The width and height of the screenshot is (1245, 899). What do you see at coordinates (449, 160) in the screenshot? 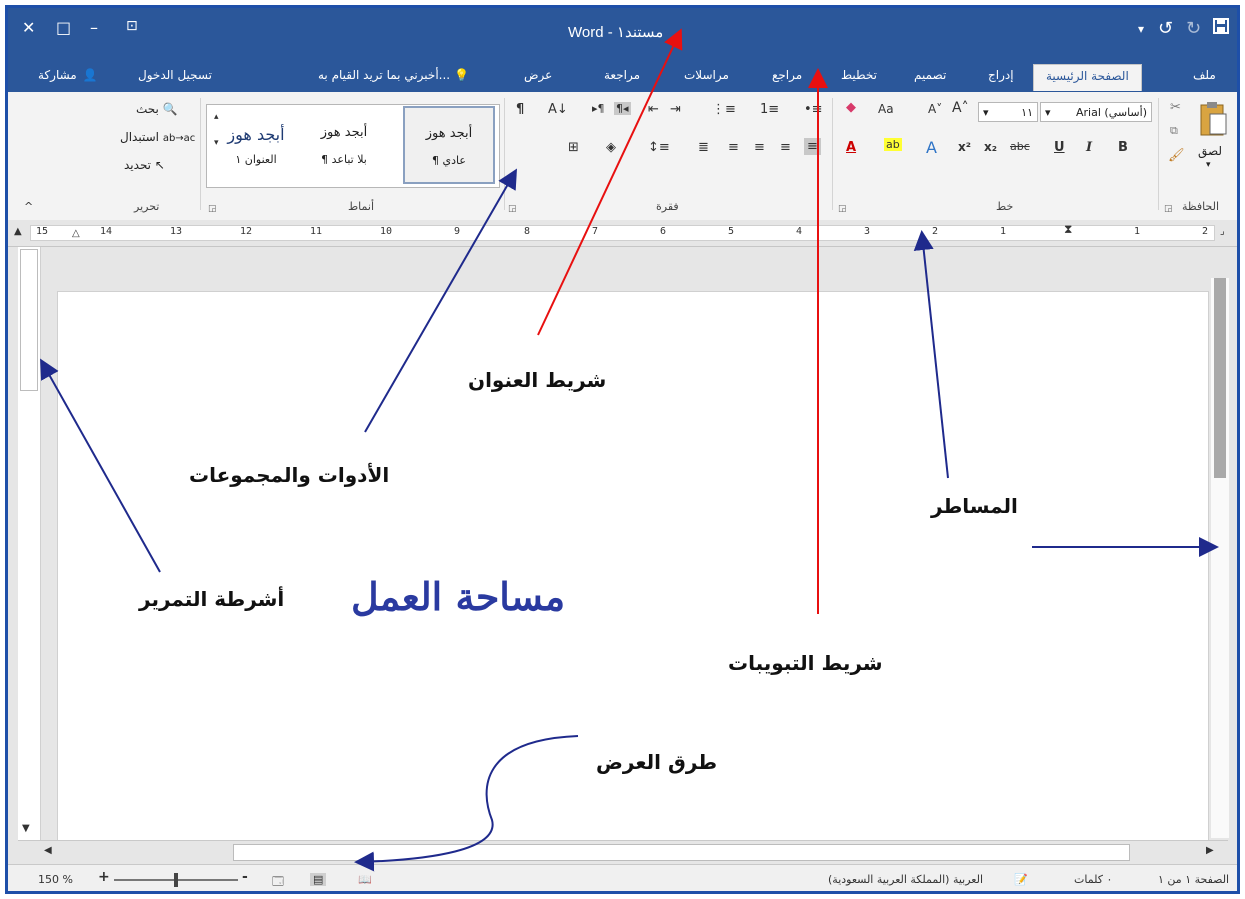
I see `style-name: ¶ عادي` at bounding box center [449, 160].